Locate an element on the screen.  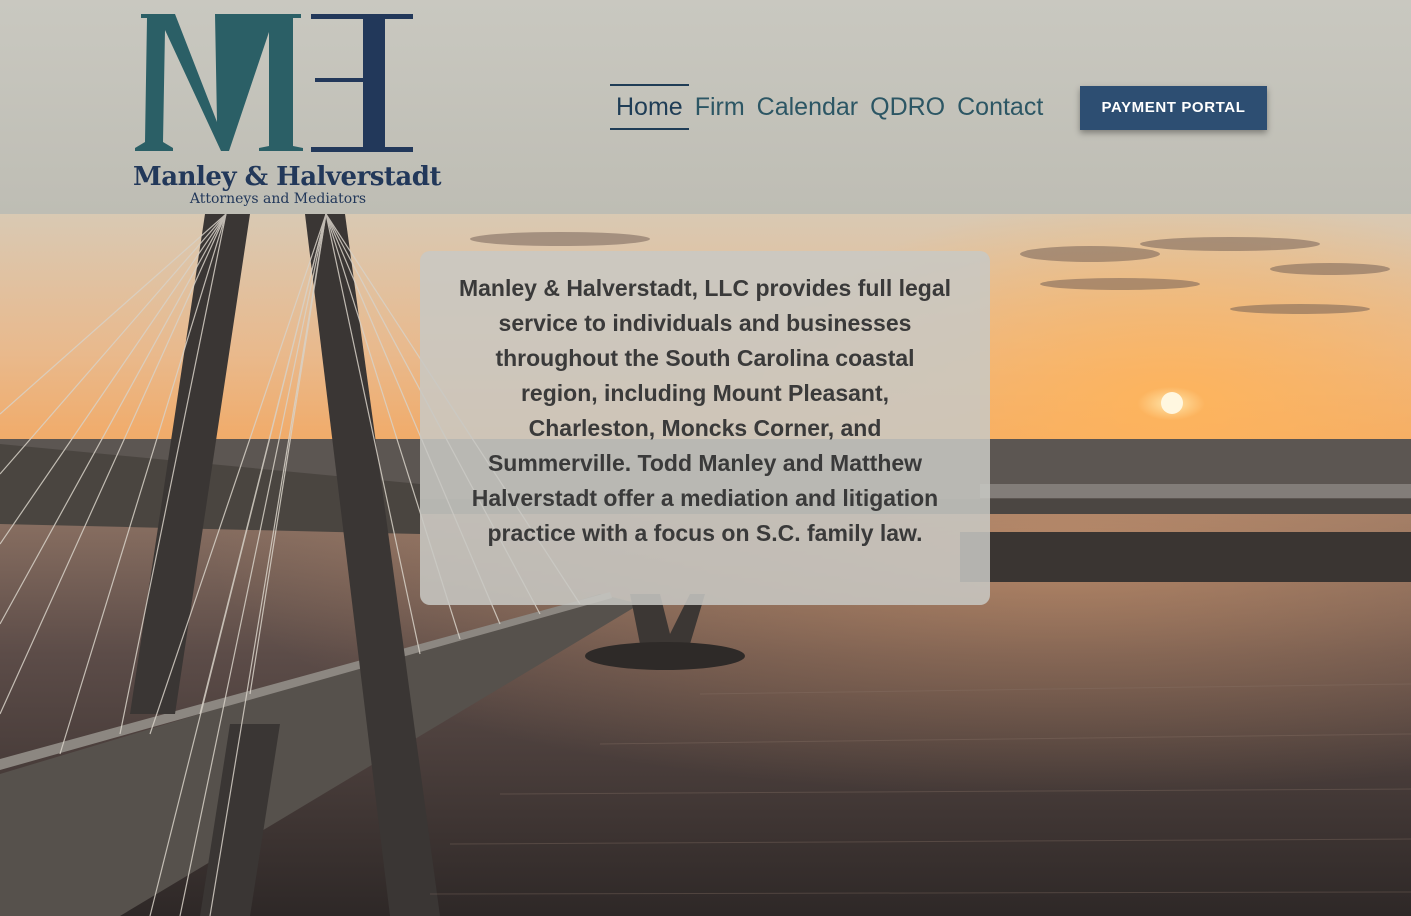
main-nav: Home Firm Calendar QDRO Contact is located at coordinates (829, 107).